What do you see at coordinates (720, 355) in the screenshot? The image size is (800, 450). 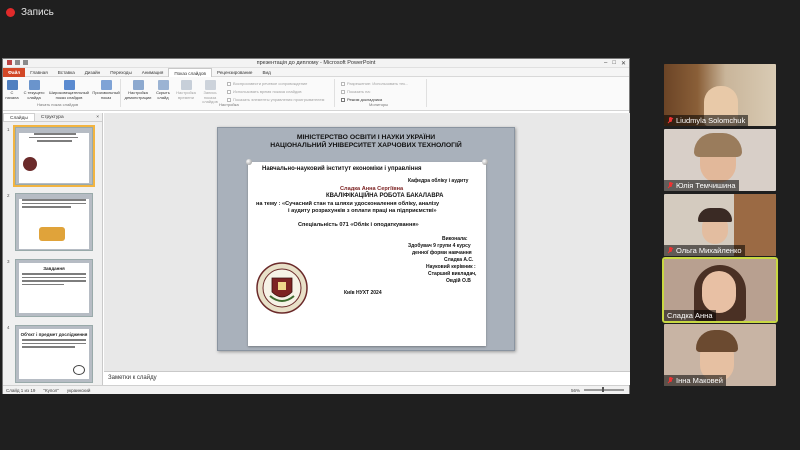 I see `participant-tile-5: Інна Маковей` at bounding box center [720, 355].